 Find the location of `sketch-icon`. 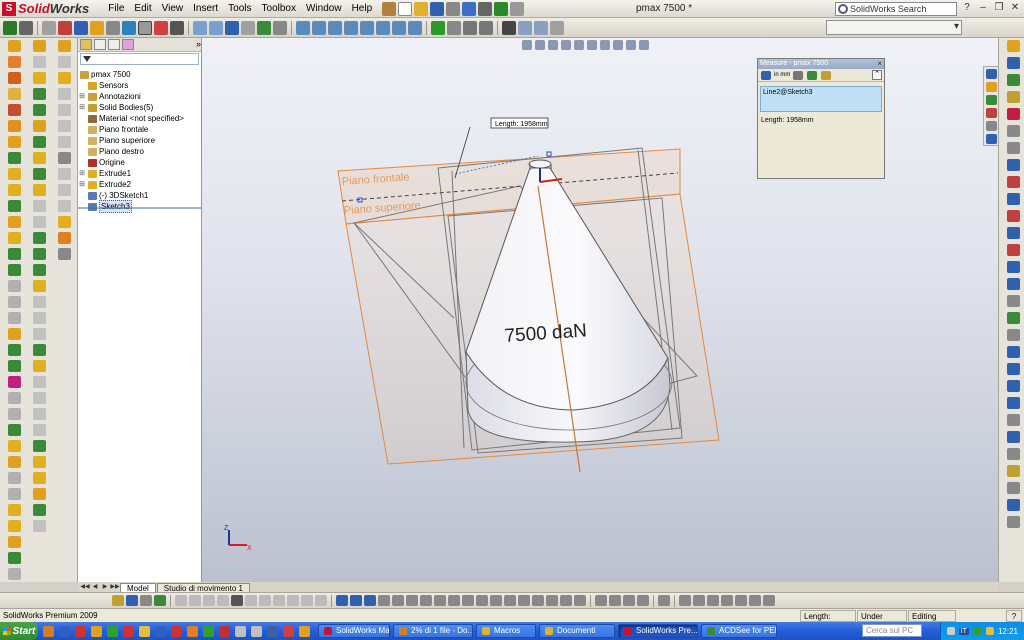

sketch-icon is located at coordinates (10, 27).